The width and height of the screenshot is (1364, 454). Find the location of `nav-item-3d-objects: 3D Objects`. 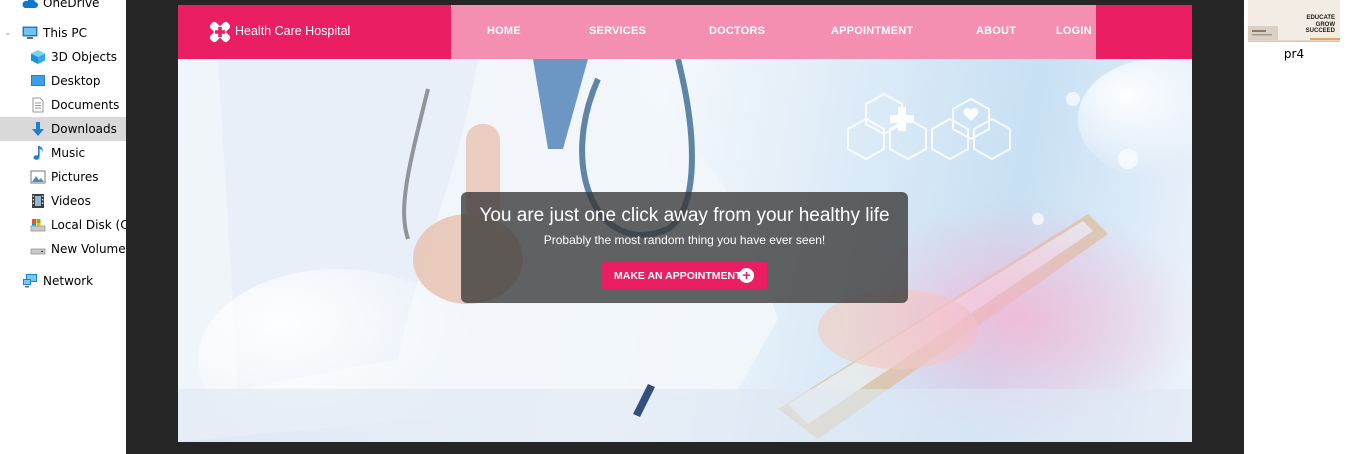

nav-item-3d-objects: 3D Objects is located at coordinates (63, 57).